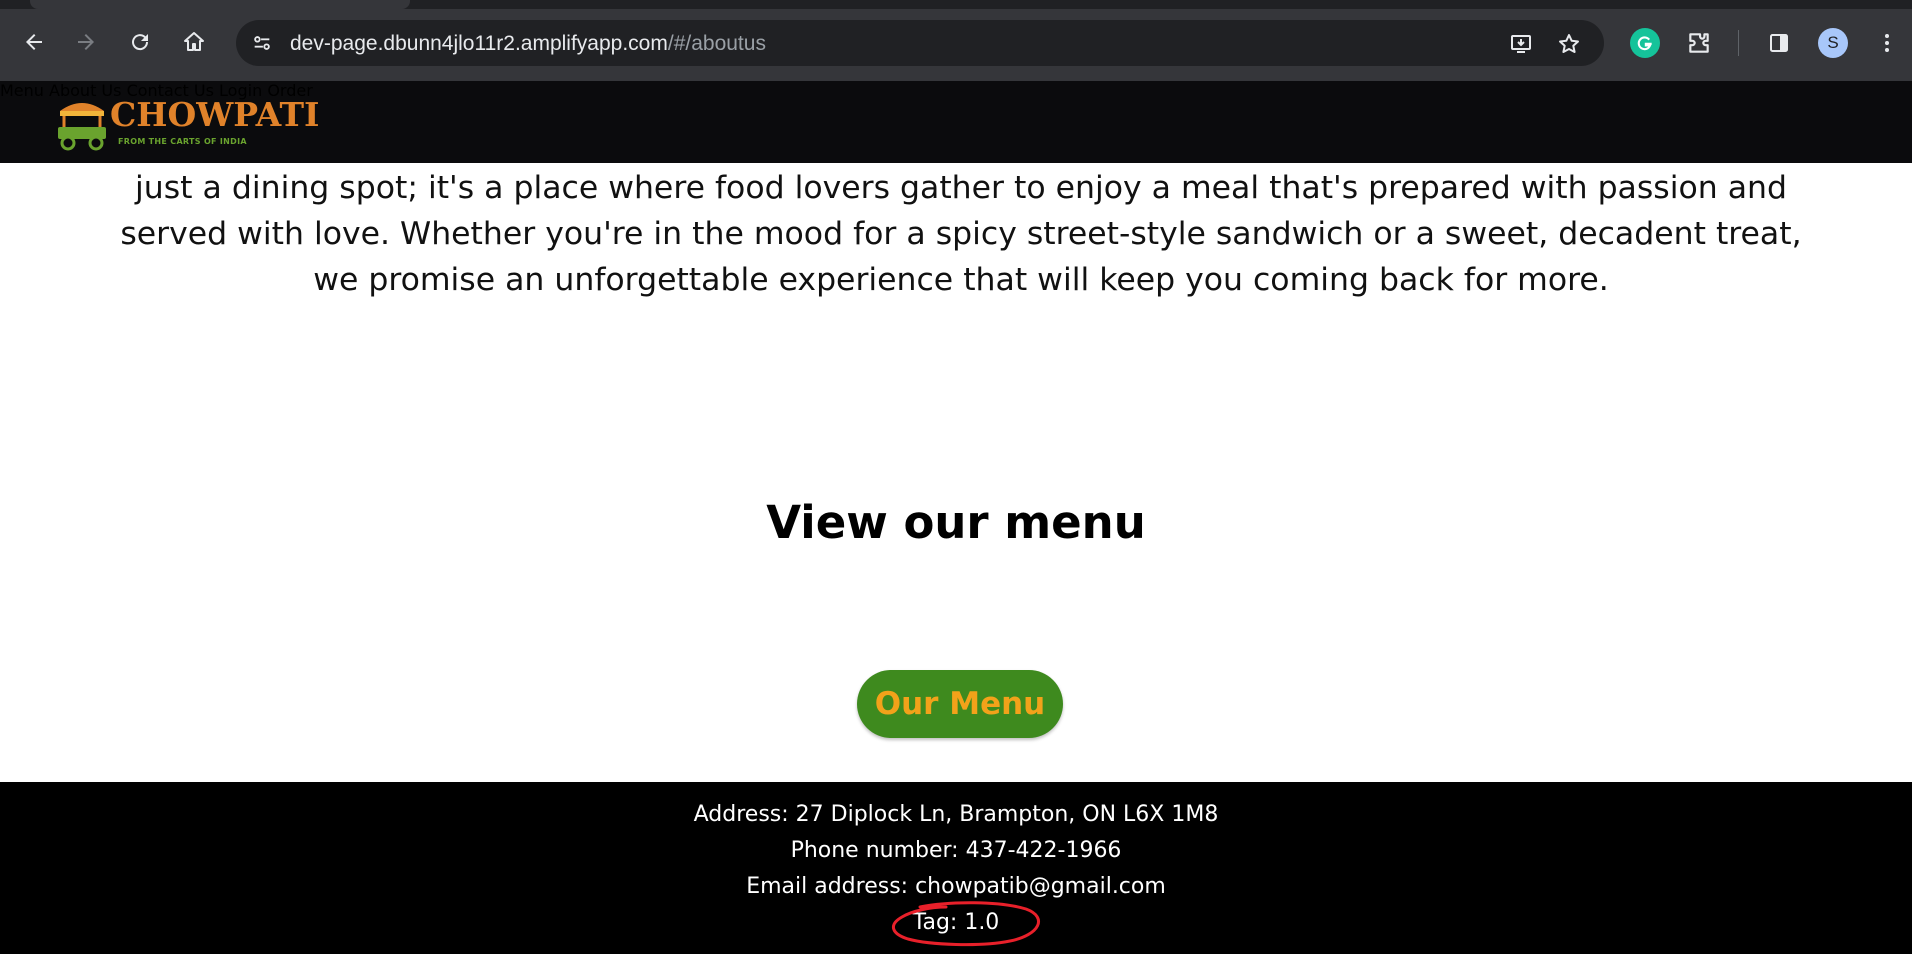  I want to click on side-panel-icon, so click(1779, 43).